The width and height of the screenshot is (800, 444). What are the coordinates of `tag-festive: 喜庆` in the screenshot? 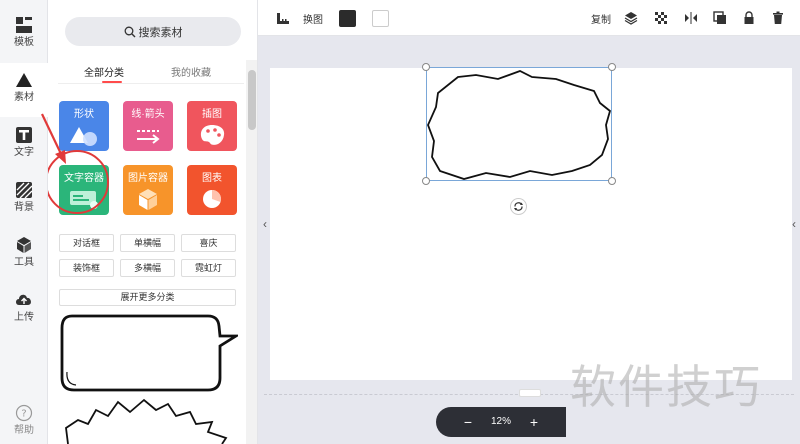 It's located at (208, 243).